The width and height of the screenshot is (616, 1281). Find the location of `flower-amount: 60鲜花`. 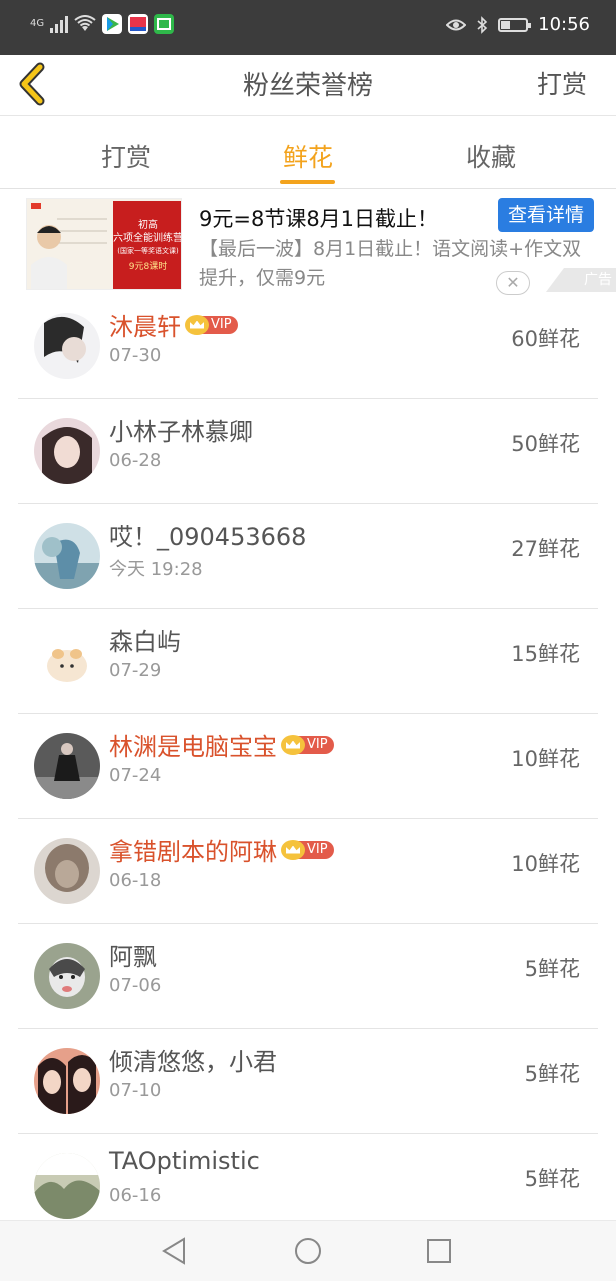

flower-amount: 60鲜花 is located at coordinates (545, 339).